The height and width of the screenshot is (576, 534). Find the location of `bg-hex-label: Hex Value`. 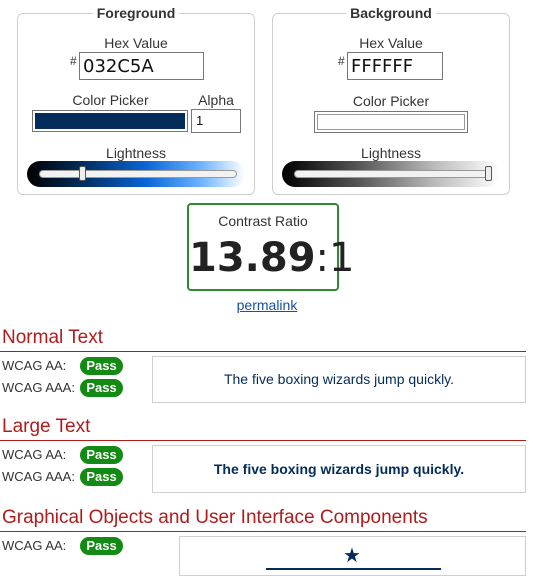

bg-hex-label: Hex Value is located at coordinates (391, 43).